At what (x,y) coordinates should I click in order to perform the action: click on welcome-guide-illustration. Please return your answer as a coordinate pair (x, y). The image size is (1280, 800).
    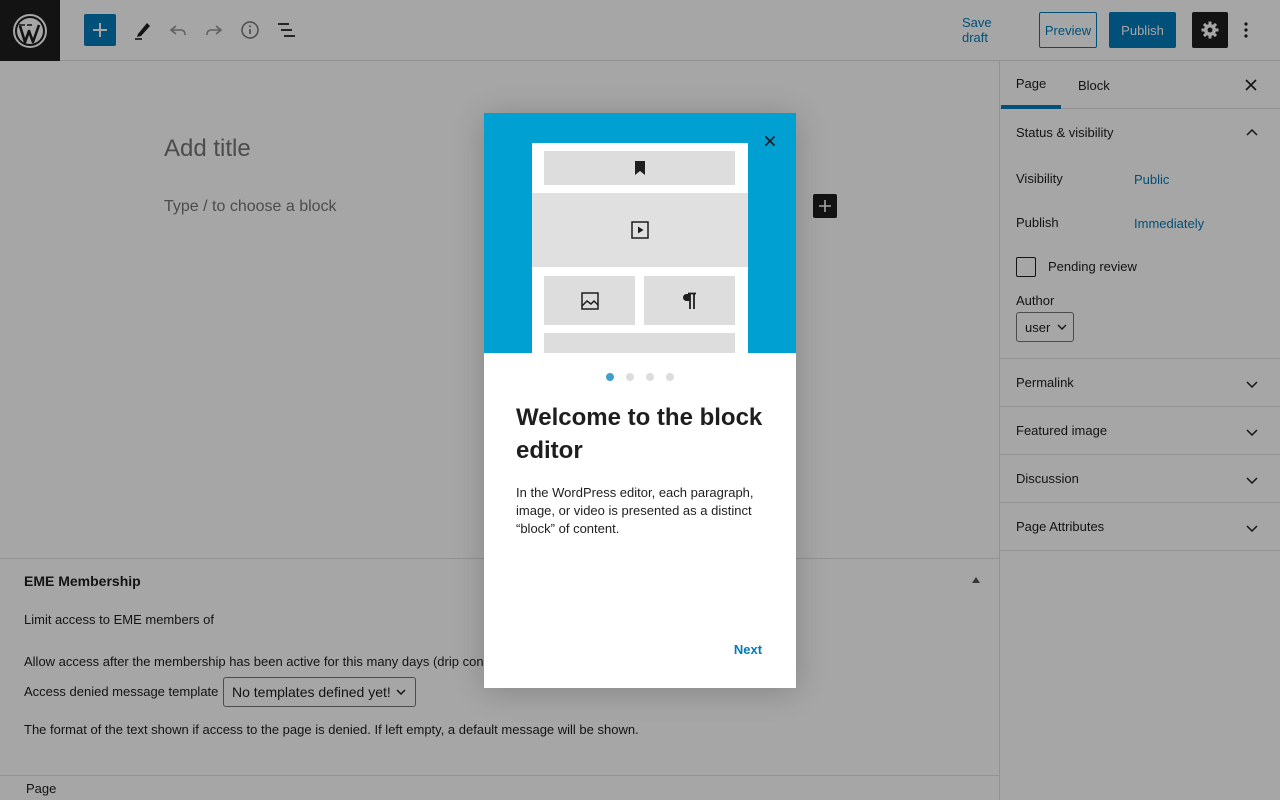
    Looking at the image, I should click on (640, 233).